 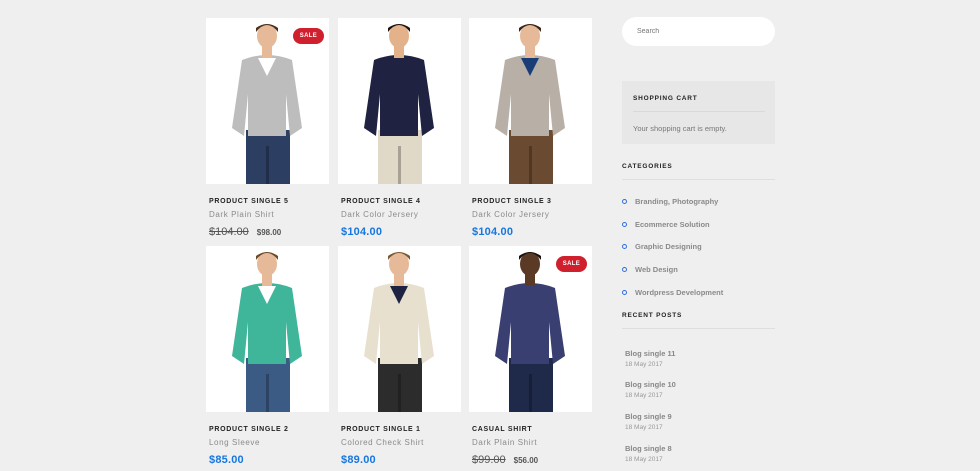 I want to click on category-label: Ecommerce Solution, so click(x=672, y=224).